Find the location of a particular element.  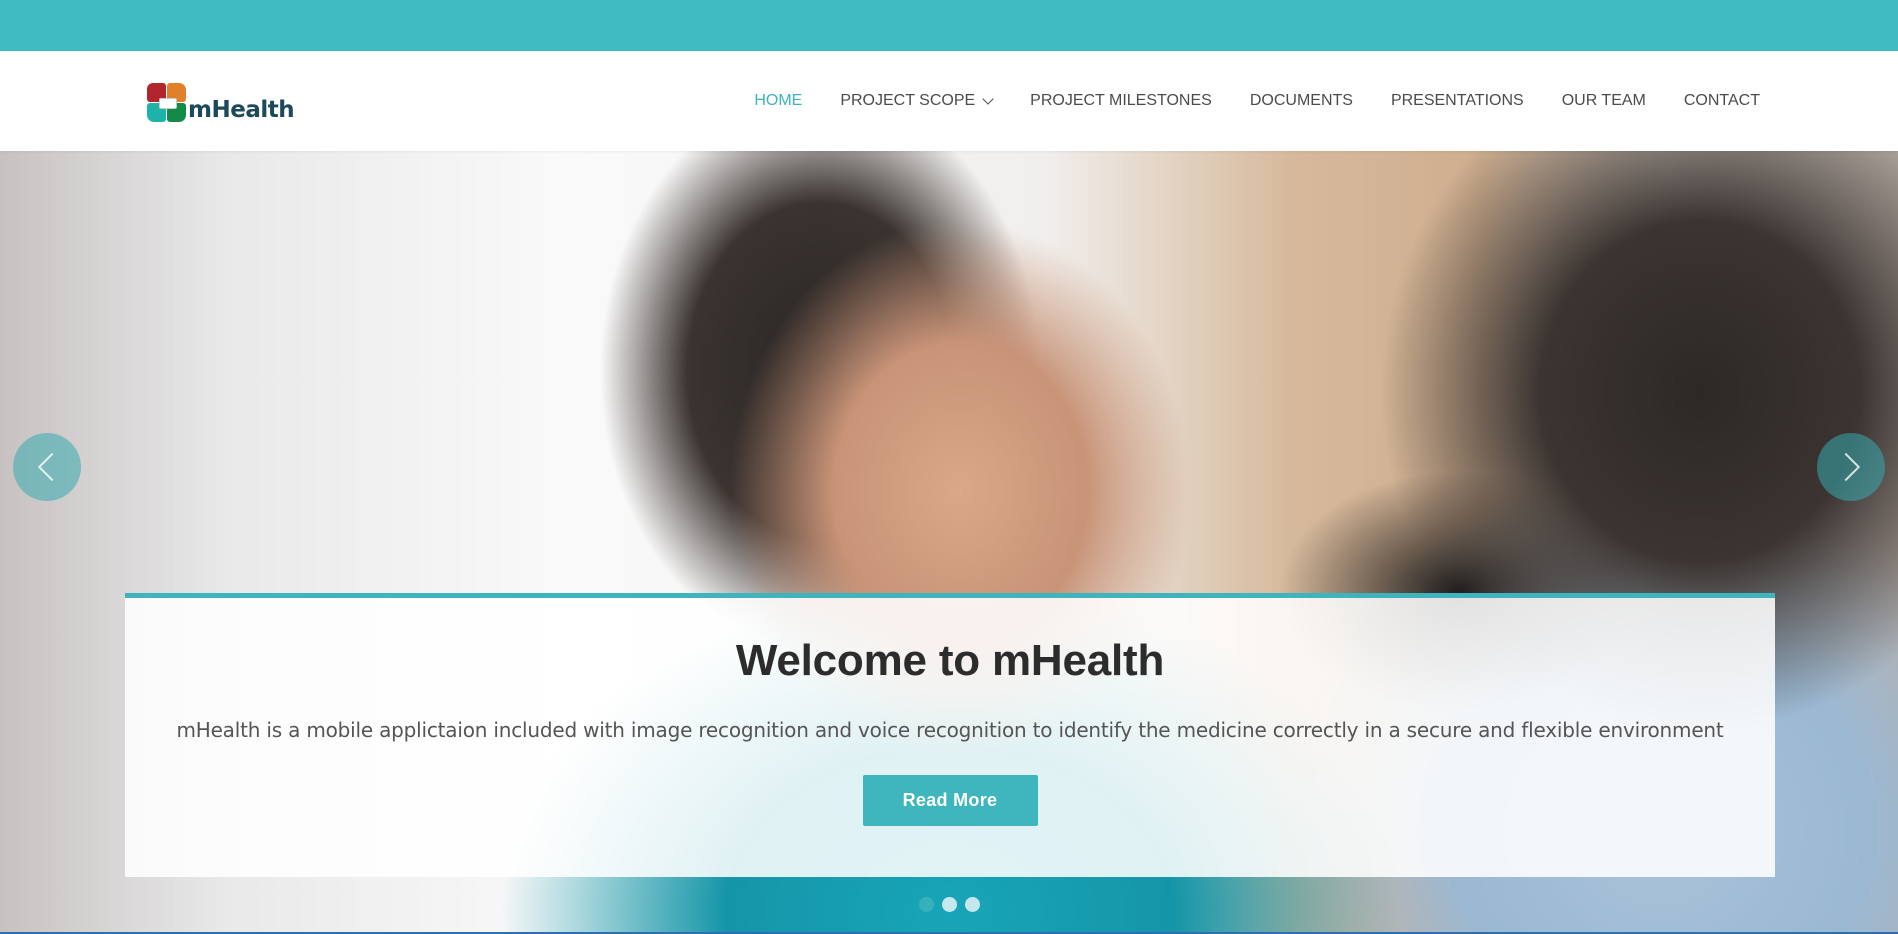

nav-item-home: HOME is located at coordinates (778, 101).